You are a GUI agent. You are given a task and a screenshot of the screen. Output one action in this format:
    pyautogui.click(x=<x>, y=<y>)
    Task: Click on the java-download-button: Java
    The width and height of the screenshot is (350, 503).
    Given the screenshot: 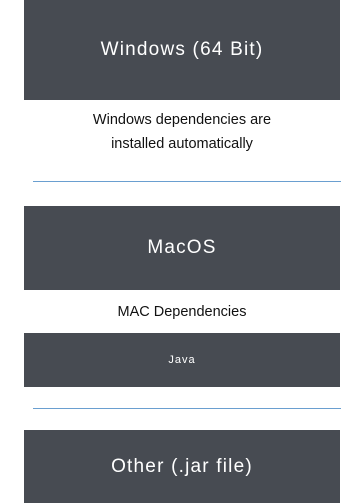 What is the action you would take?
    pyautogui.click(x=182, y=360)
    